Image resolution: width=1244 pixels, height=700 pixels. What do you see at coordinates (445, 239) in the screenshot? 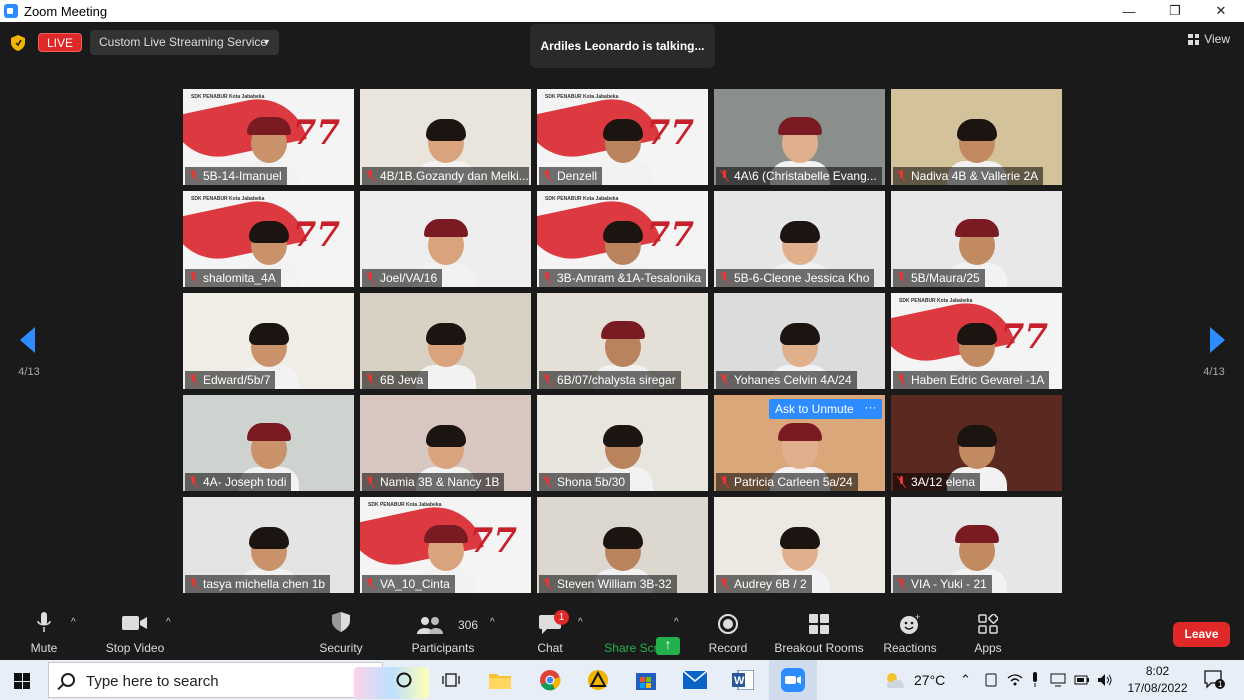
I see `participant-tile: Joel/VA/16` at bounding box center [445, 239].